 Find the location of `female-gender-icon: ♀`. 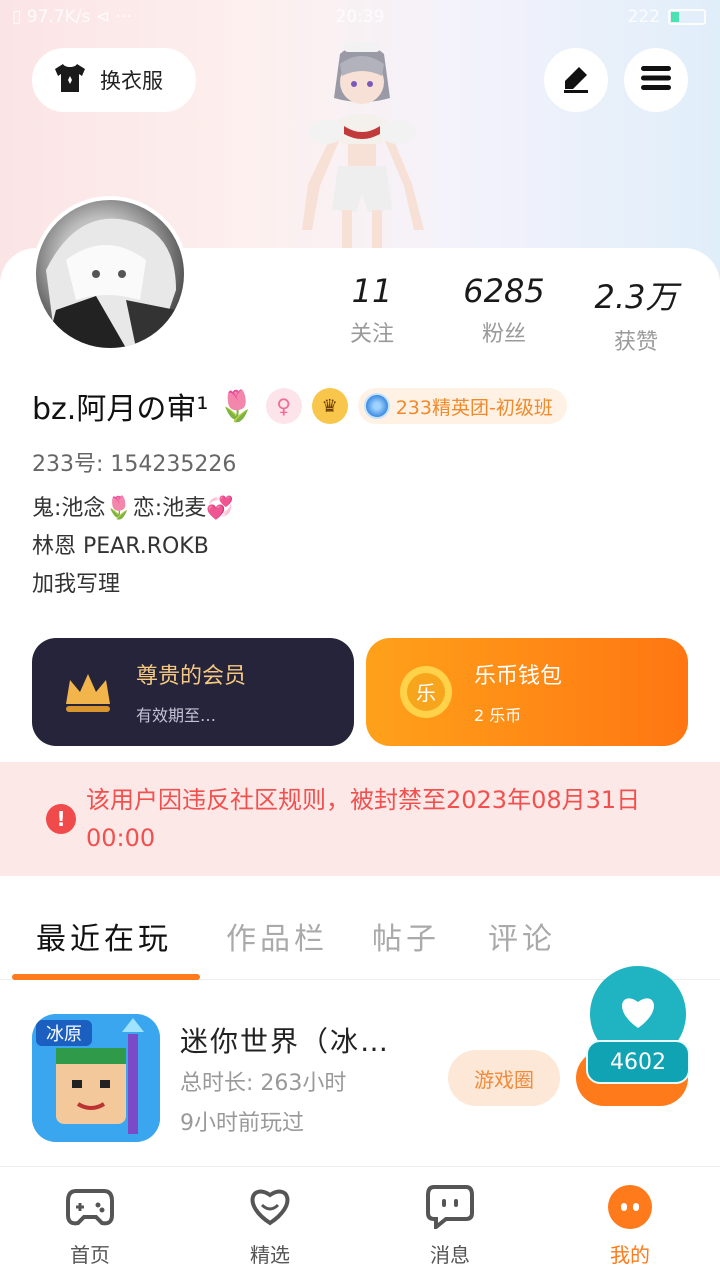

female-gender-icon: ♀ is located at coordinates (283, 406).